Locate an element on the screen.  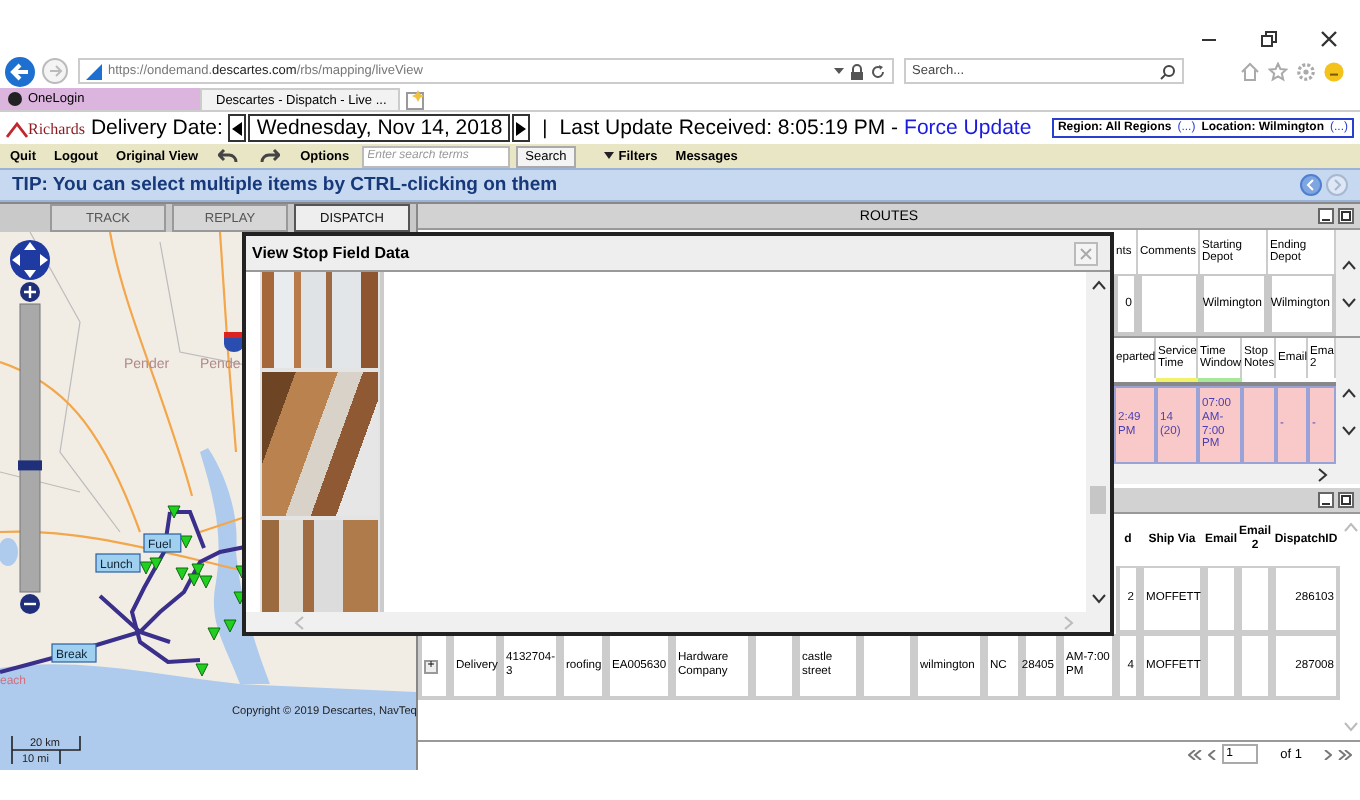
undo-icon is located at coordinates (228, 156).